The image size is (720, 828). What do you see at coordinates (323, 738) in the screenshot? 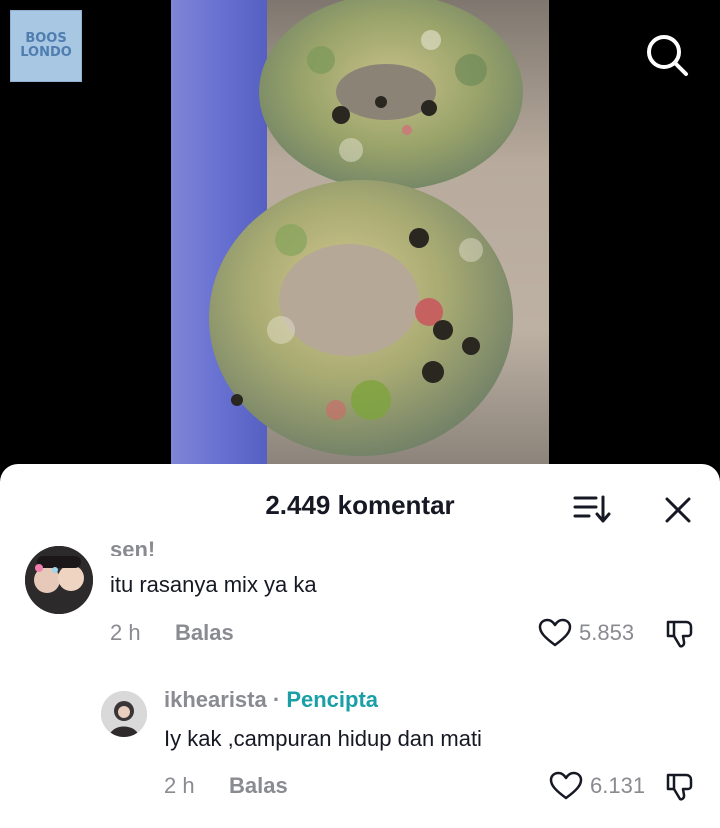
I see `comment-text: Iy kak ,campuran hidup dan mati` at bounding box center [323, 738].